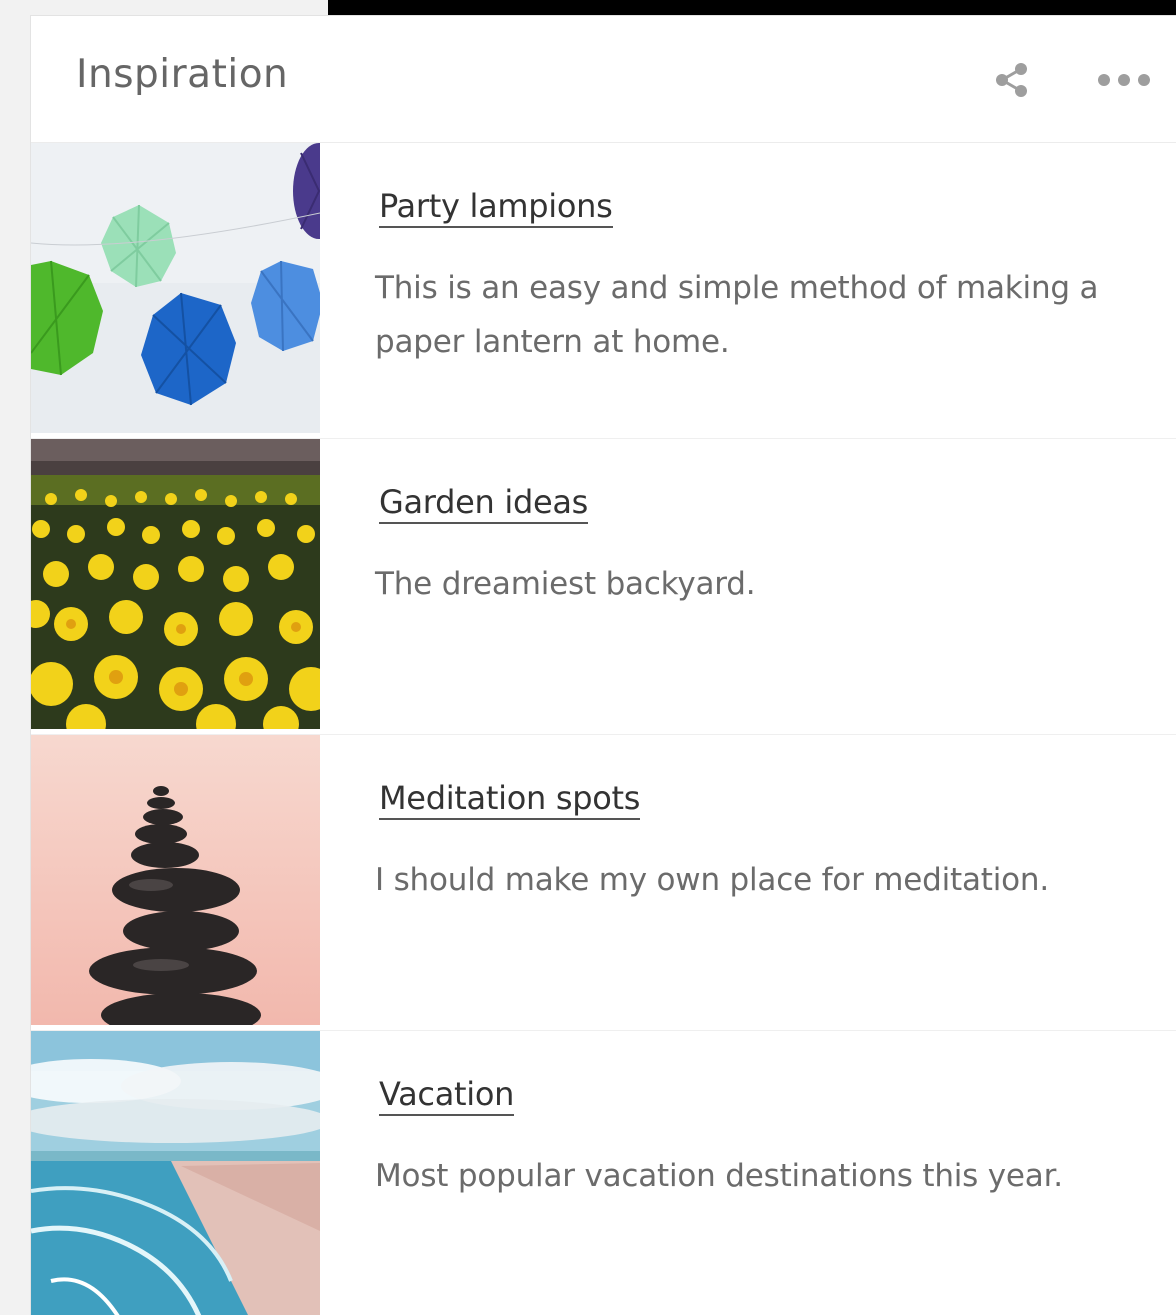 This screenshot has width=1176, height=1315. What do you see at coordinates (182, 74) in the screenshot?
I see `panel-title: Inspiration` at bounding box center [182, 74].